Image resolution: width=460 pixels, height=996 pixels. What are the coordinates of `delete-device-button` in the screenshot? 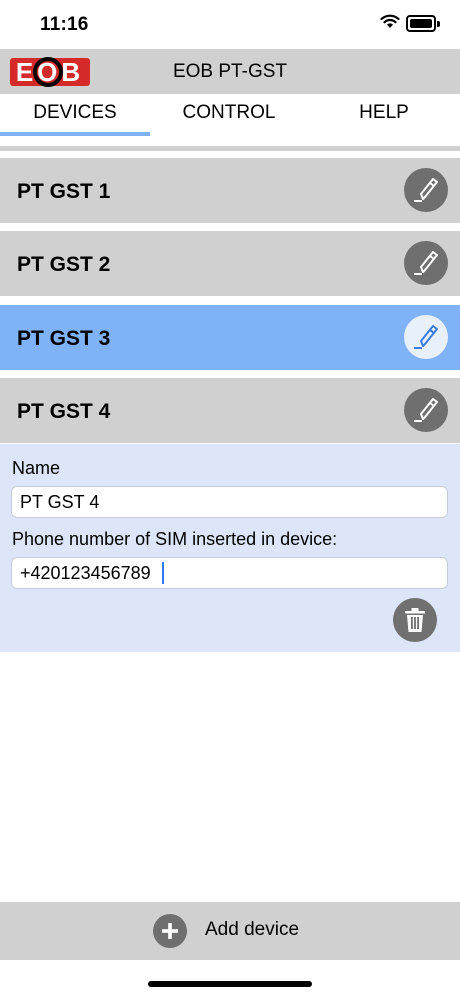 It's located at (415, 620).